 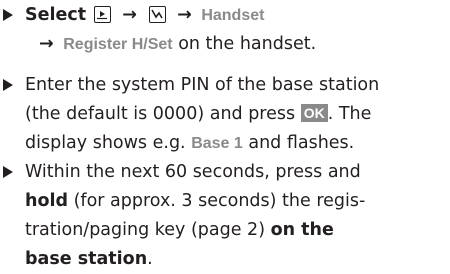 What do you see at coordinates (298, 143) in the screenshot?
I see `step-2-line-3-text-b: and flashes.` at bounding box center [298, 143].